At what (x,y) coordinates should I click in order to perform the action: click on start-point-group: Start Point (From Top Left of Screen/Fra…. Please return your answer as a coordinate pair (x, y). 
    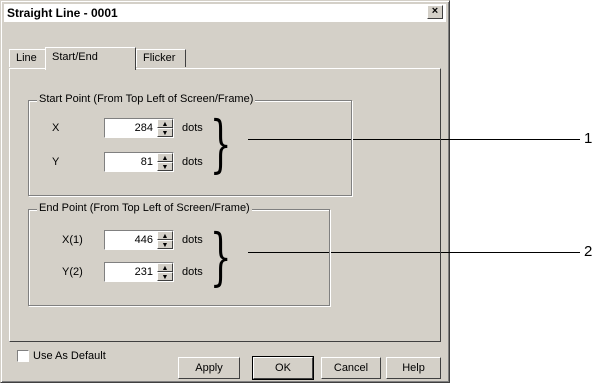
    Looking at the image, I should click on (190, 144).